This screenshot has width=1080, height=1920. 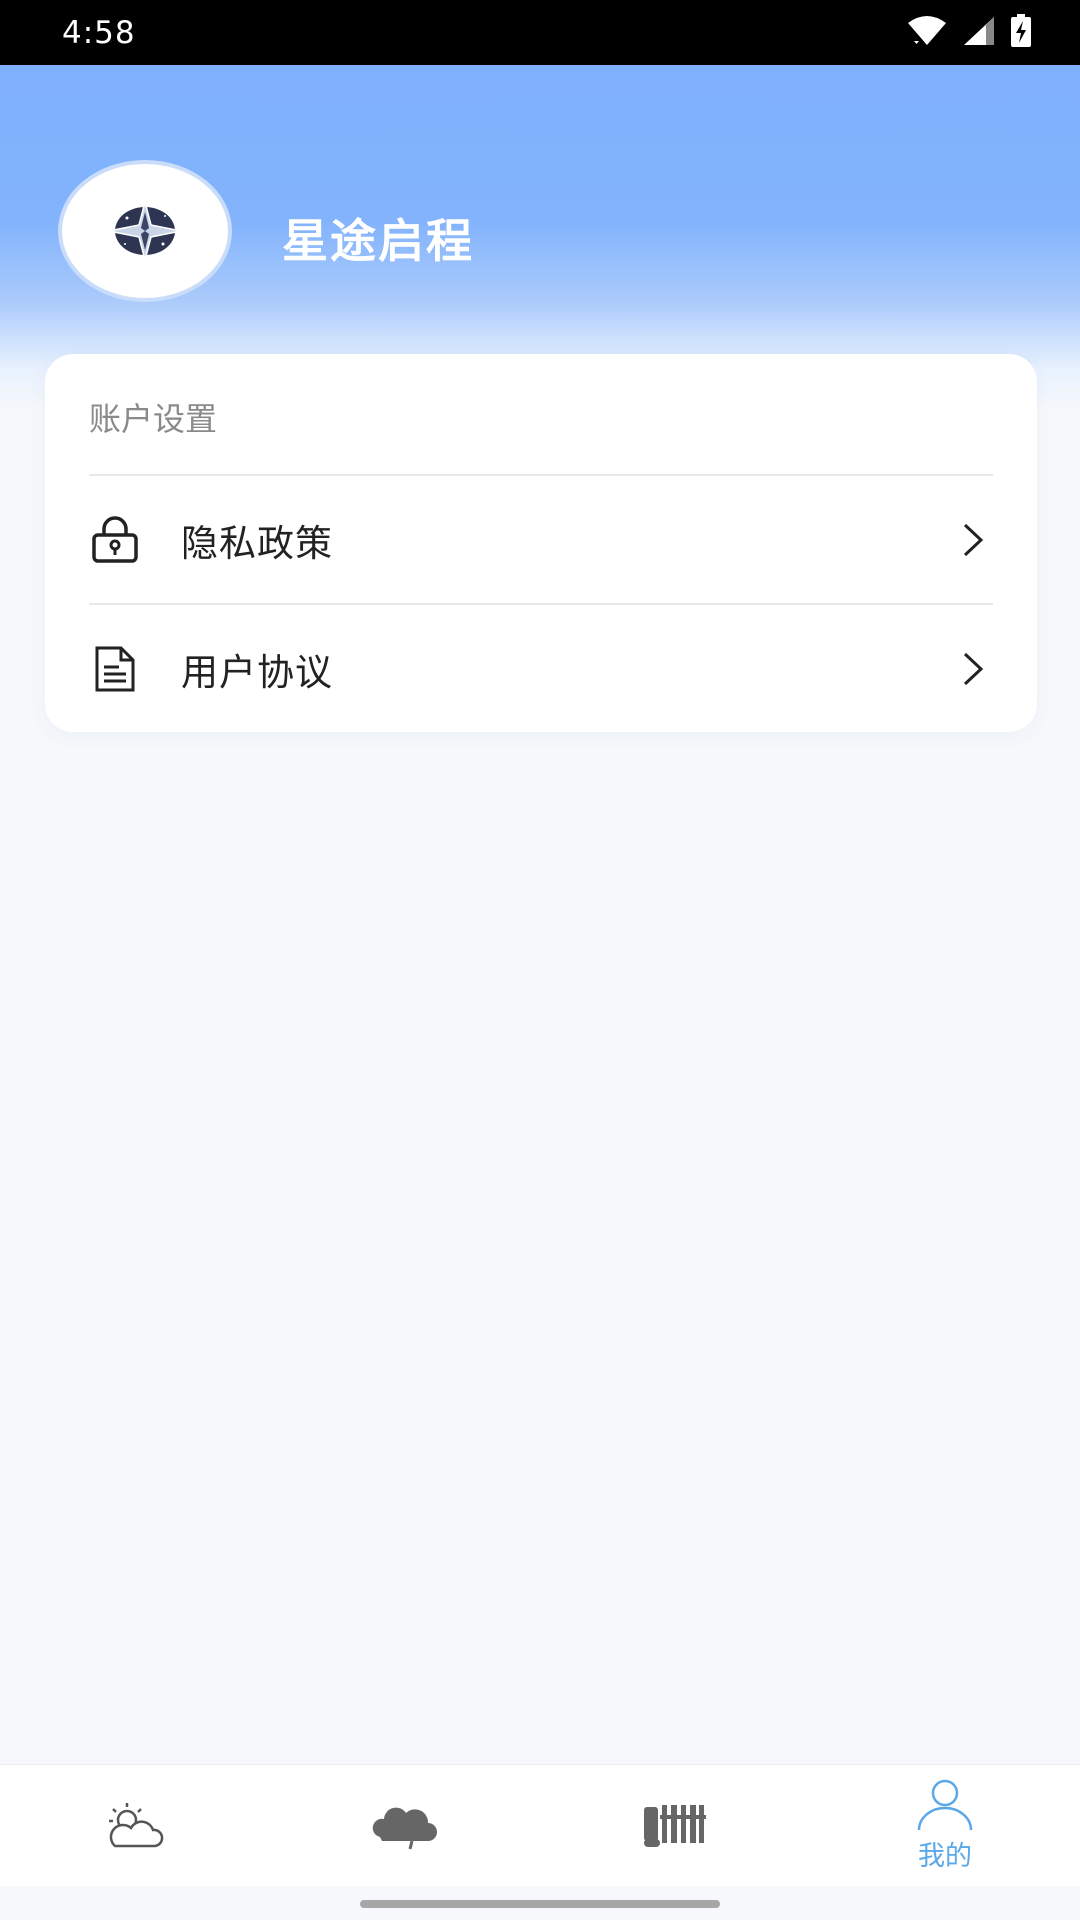 I want to click on status-icons, so click(x=969, y=32).